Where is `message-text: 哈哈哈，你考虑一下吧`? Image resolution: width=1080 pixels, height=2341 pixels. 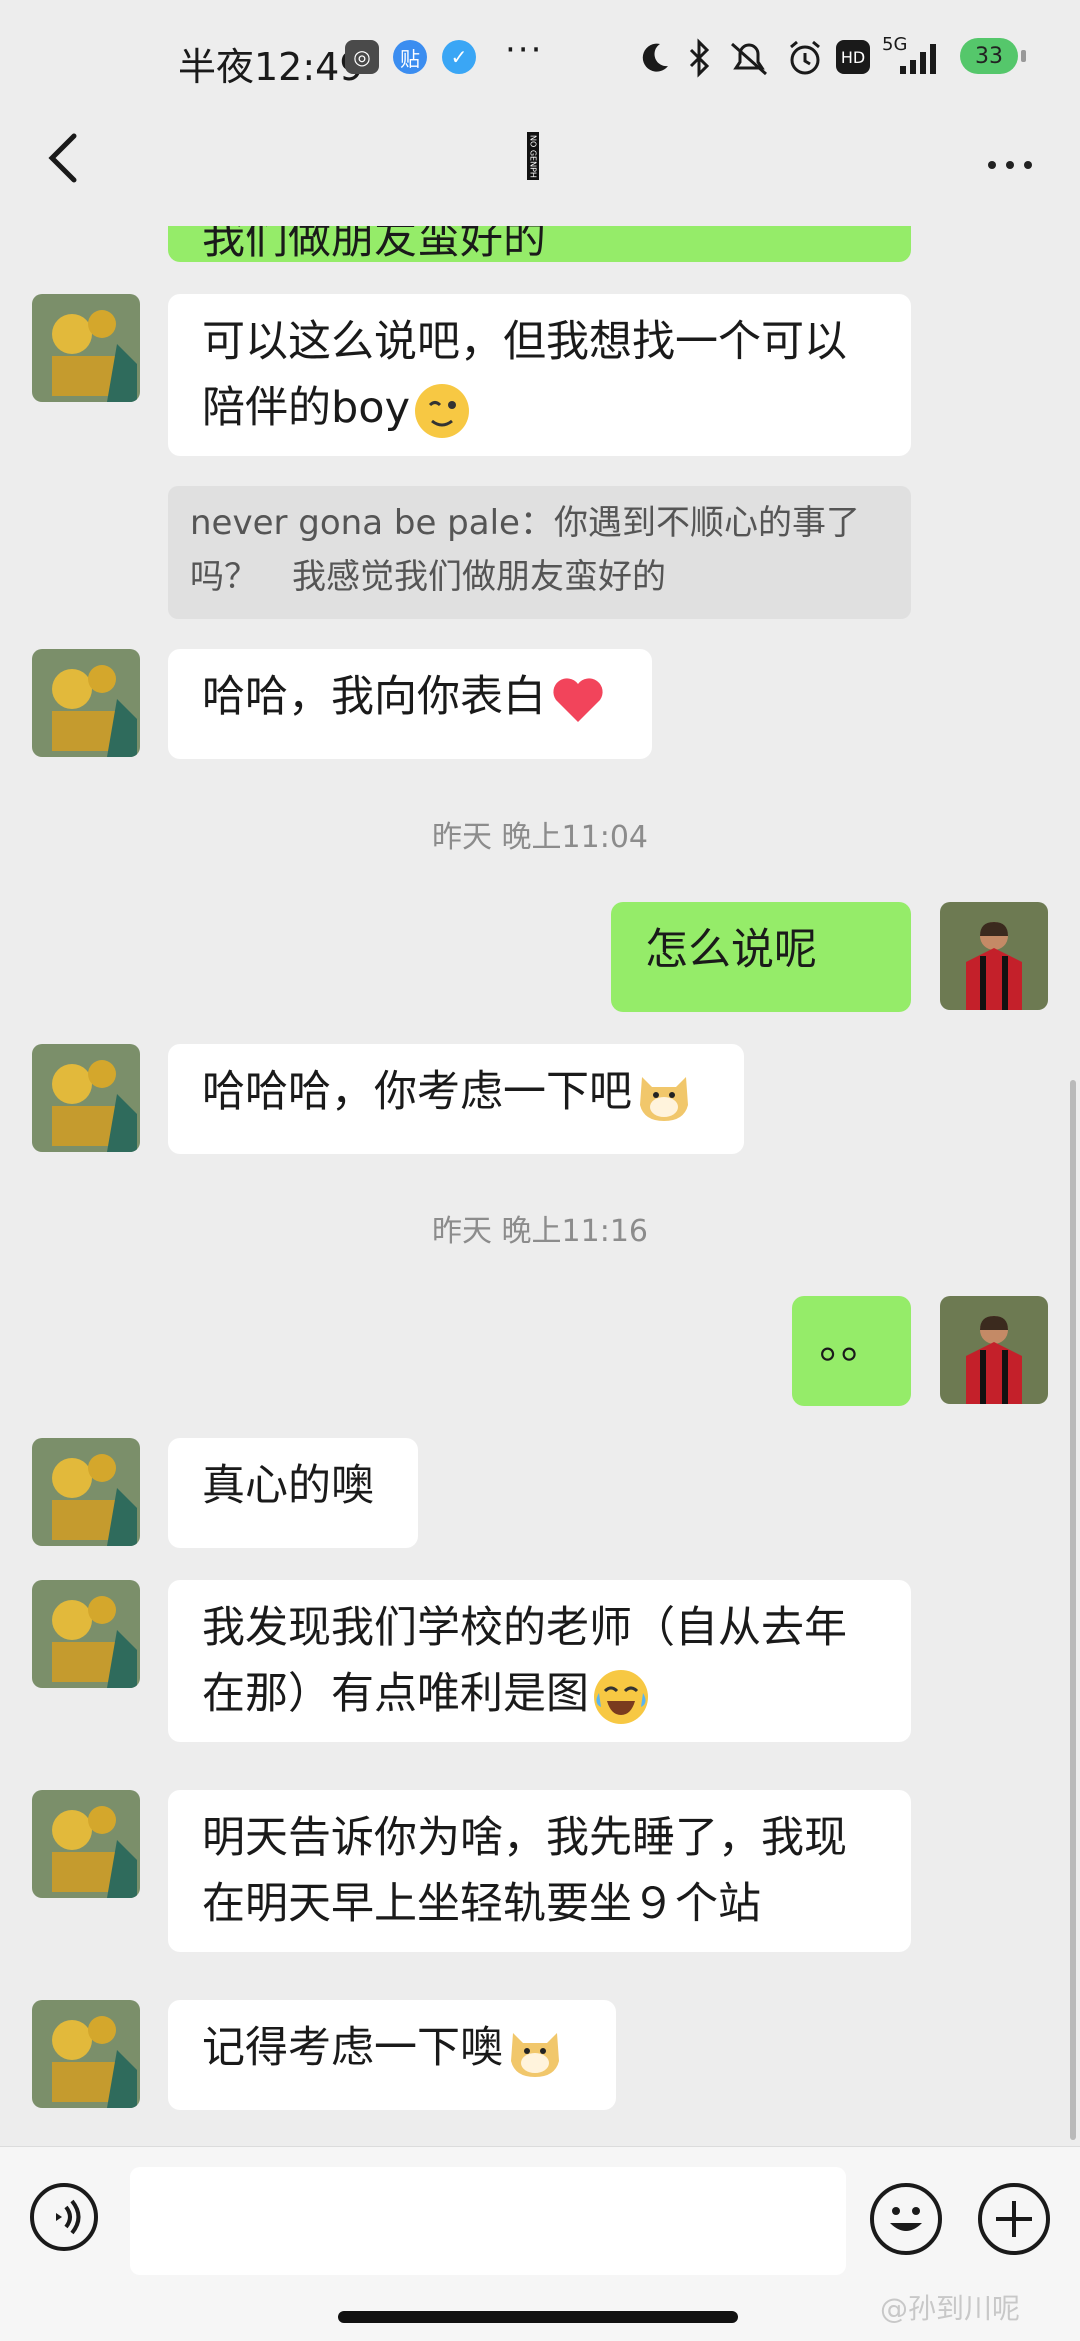 message-text: 哈哈哈，你考虑一下吧 is located at coordinates (417, 1092).